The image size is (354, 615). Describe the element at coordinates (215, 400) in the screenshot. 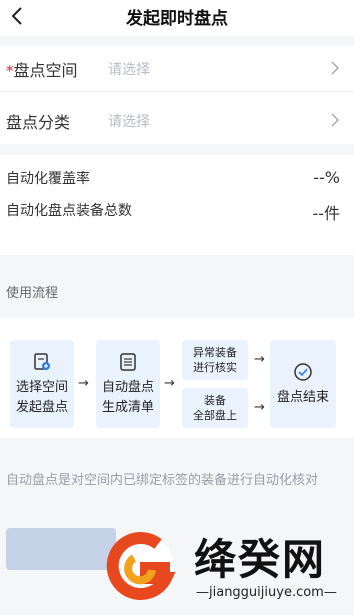

I see `flow-step-4-line-1: 装备` at that location.